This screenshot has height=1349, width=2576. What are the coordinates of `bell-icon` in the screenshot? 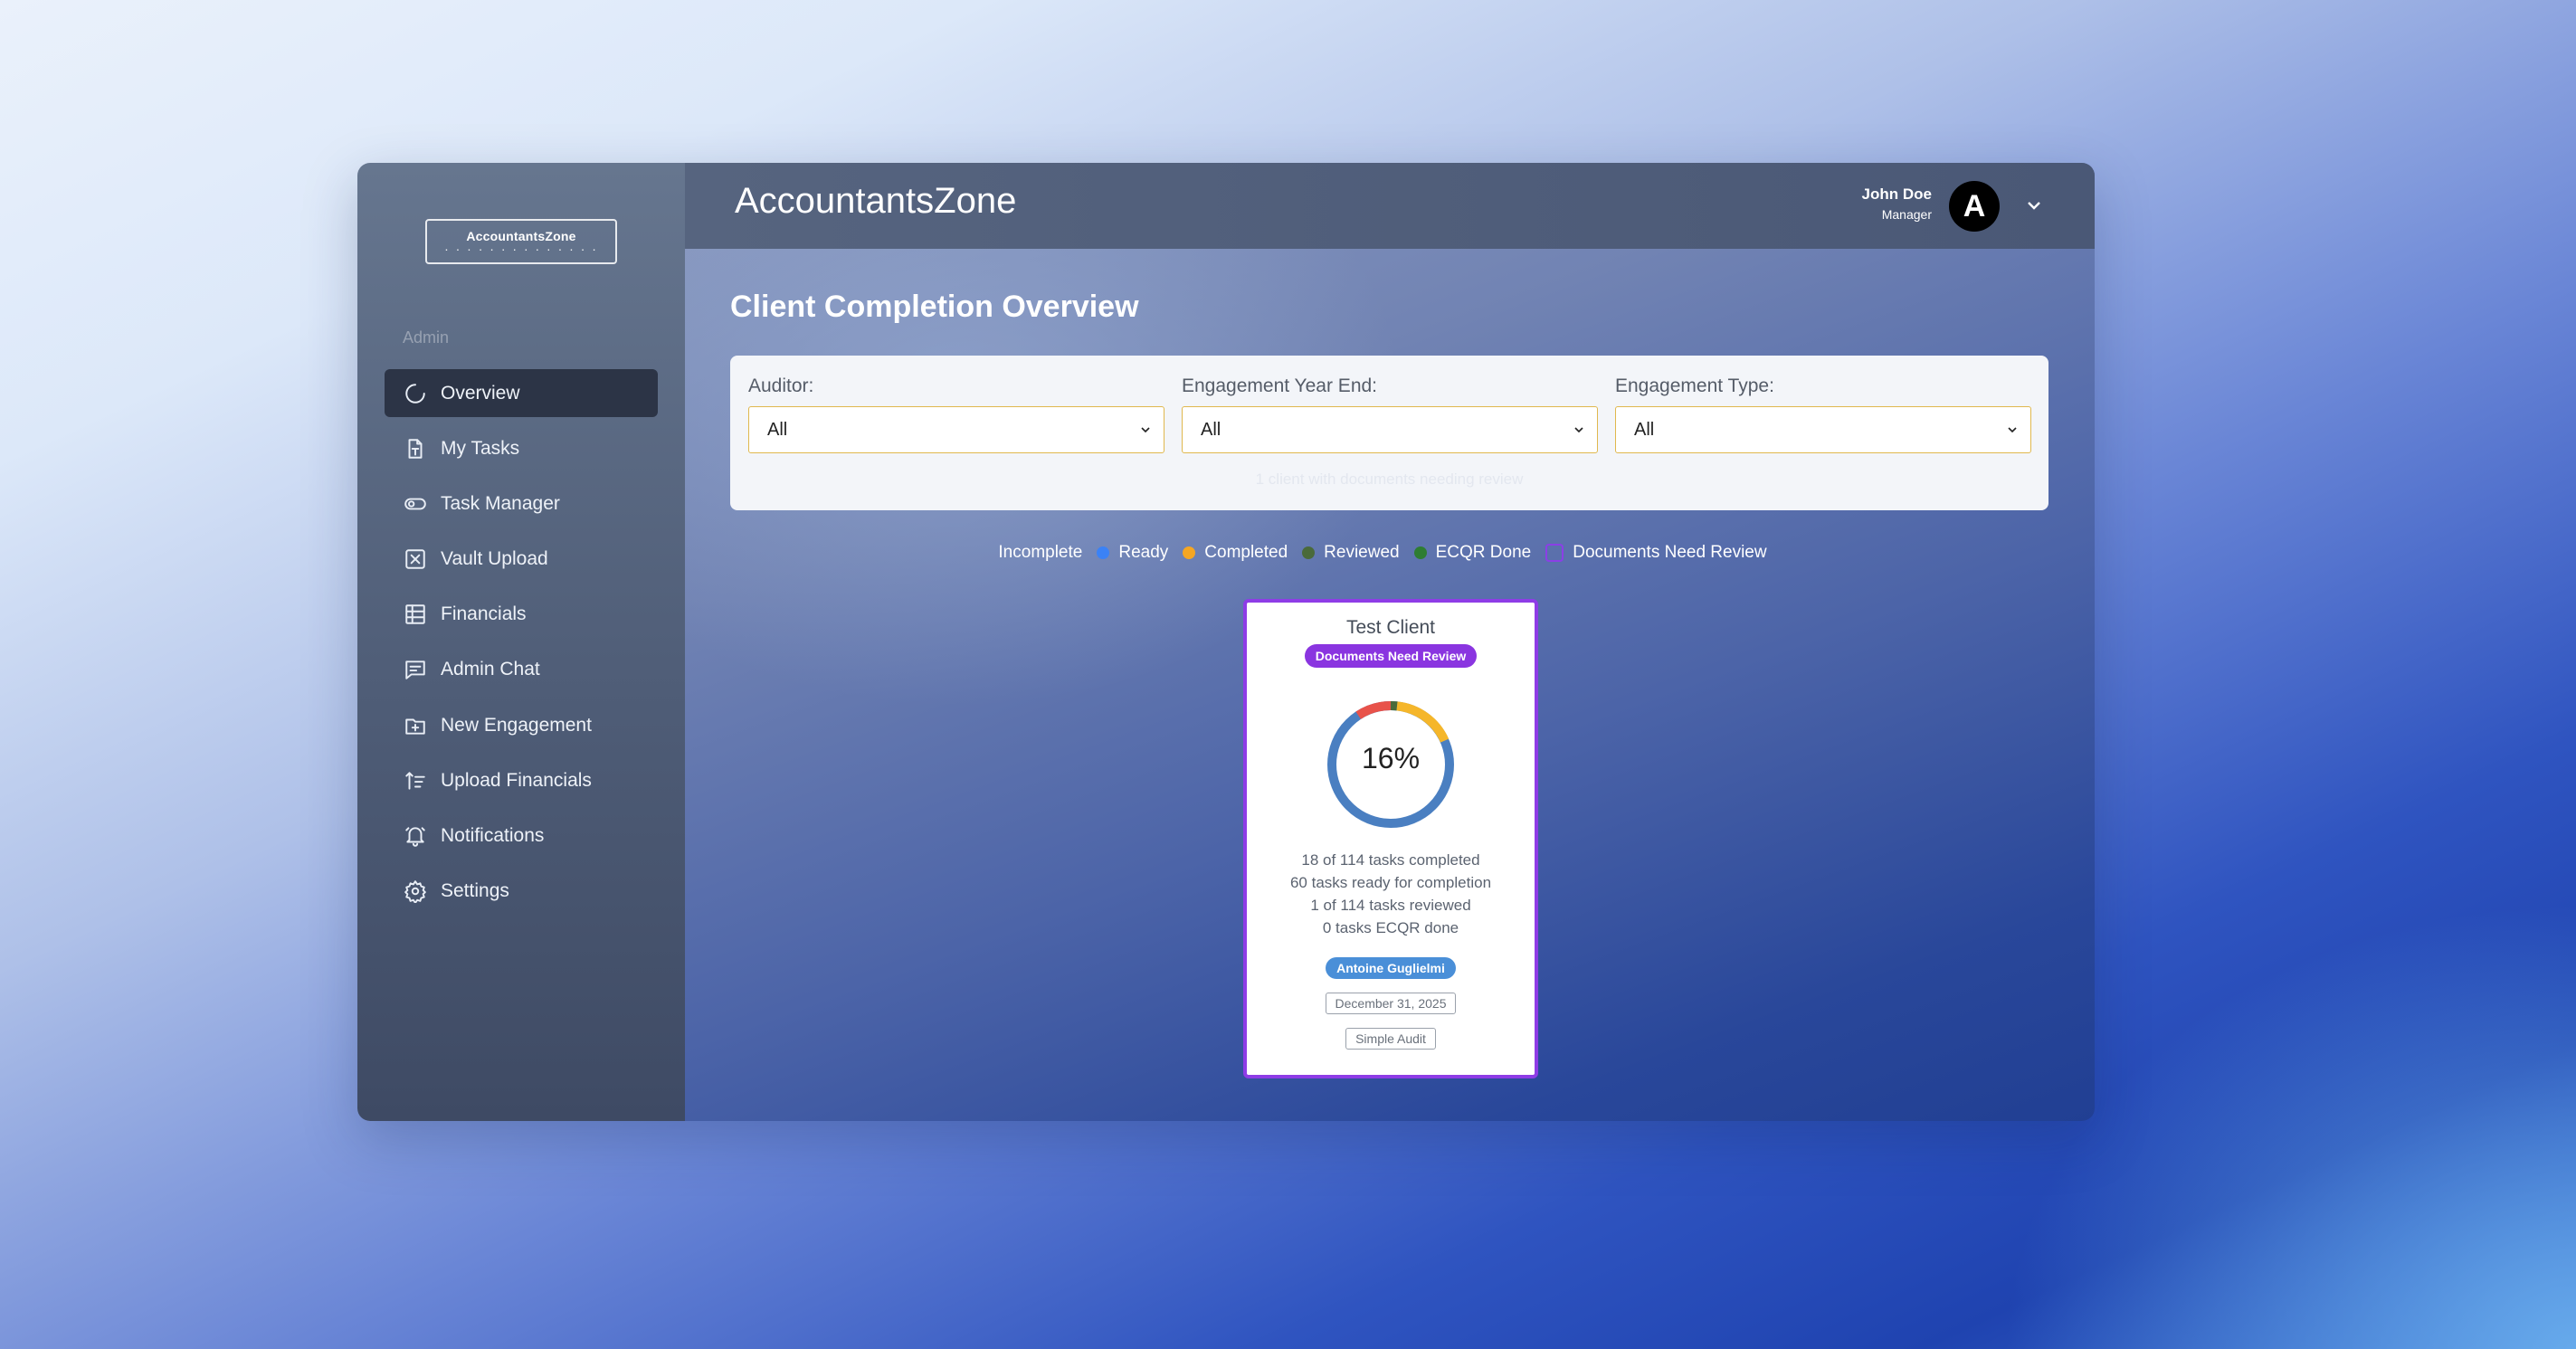 It's located at (416, 836).